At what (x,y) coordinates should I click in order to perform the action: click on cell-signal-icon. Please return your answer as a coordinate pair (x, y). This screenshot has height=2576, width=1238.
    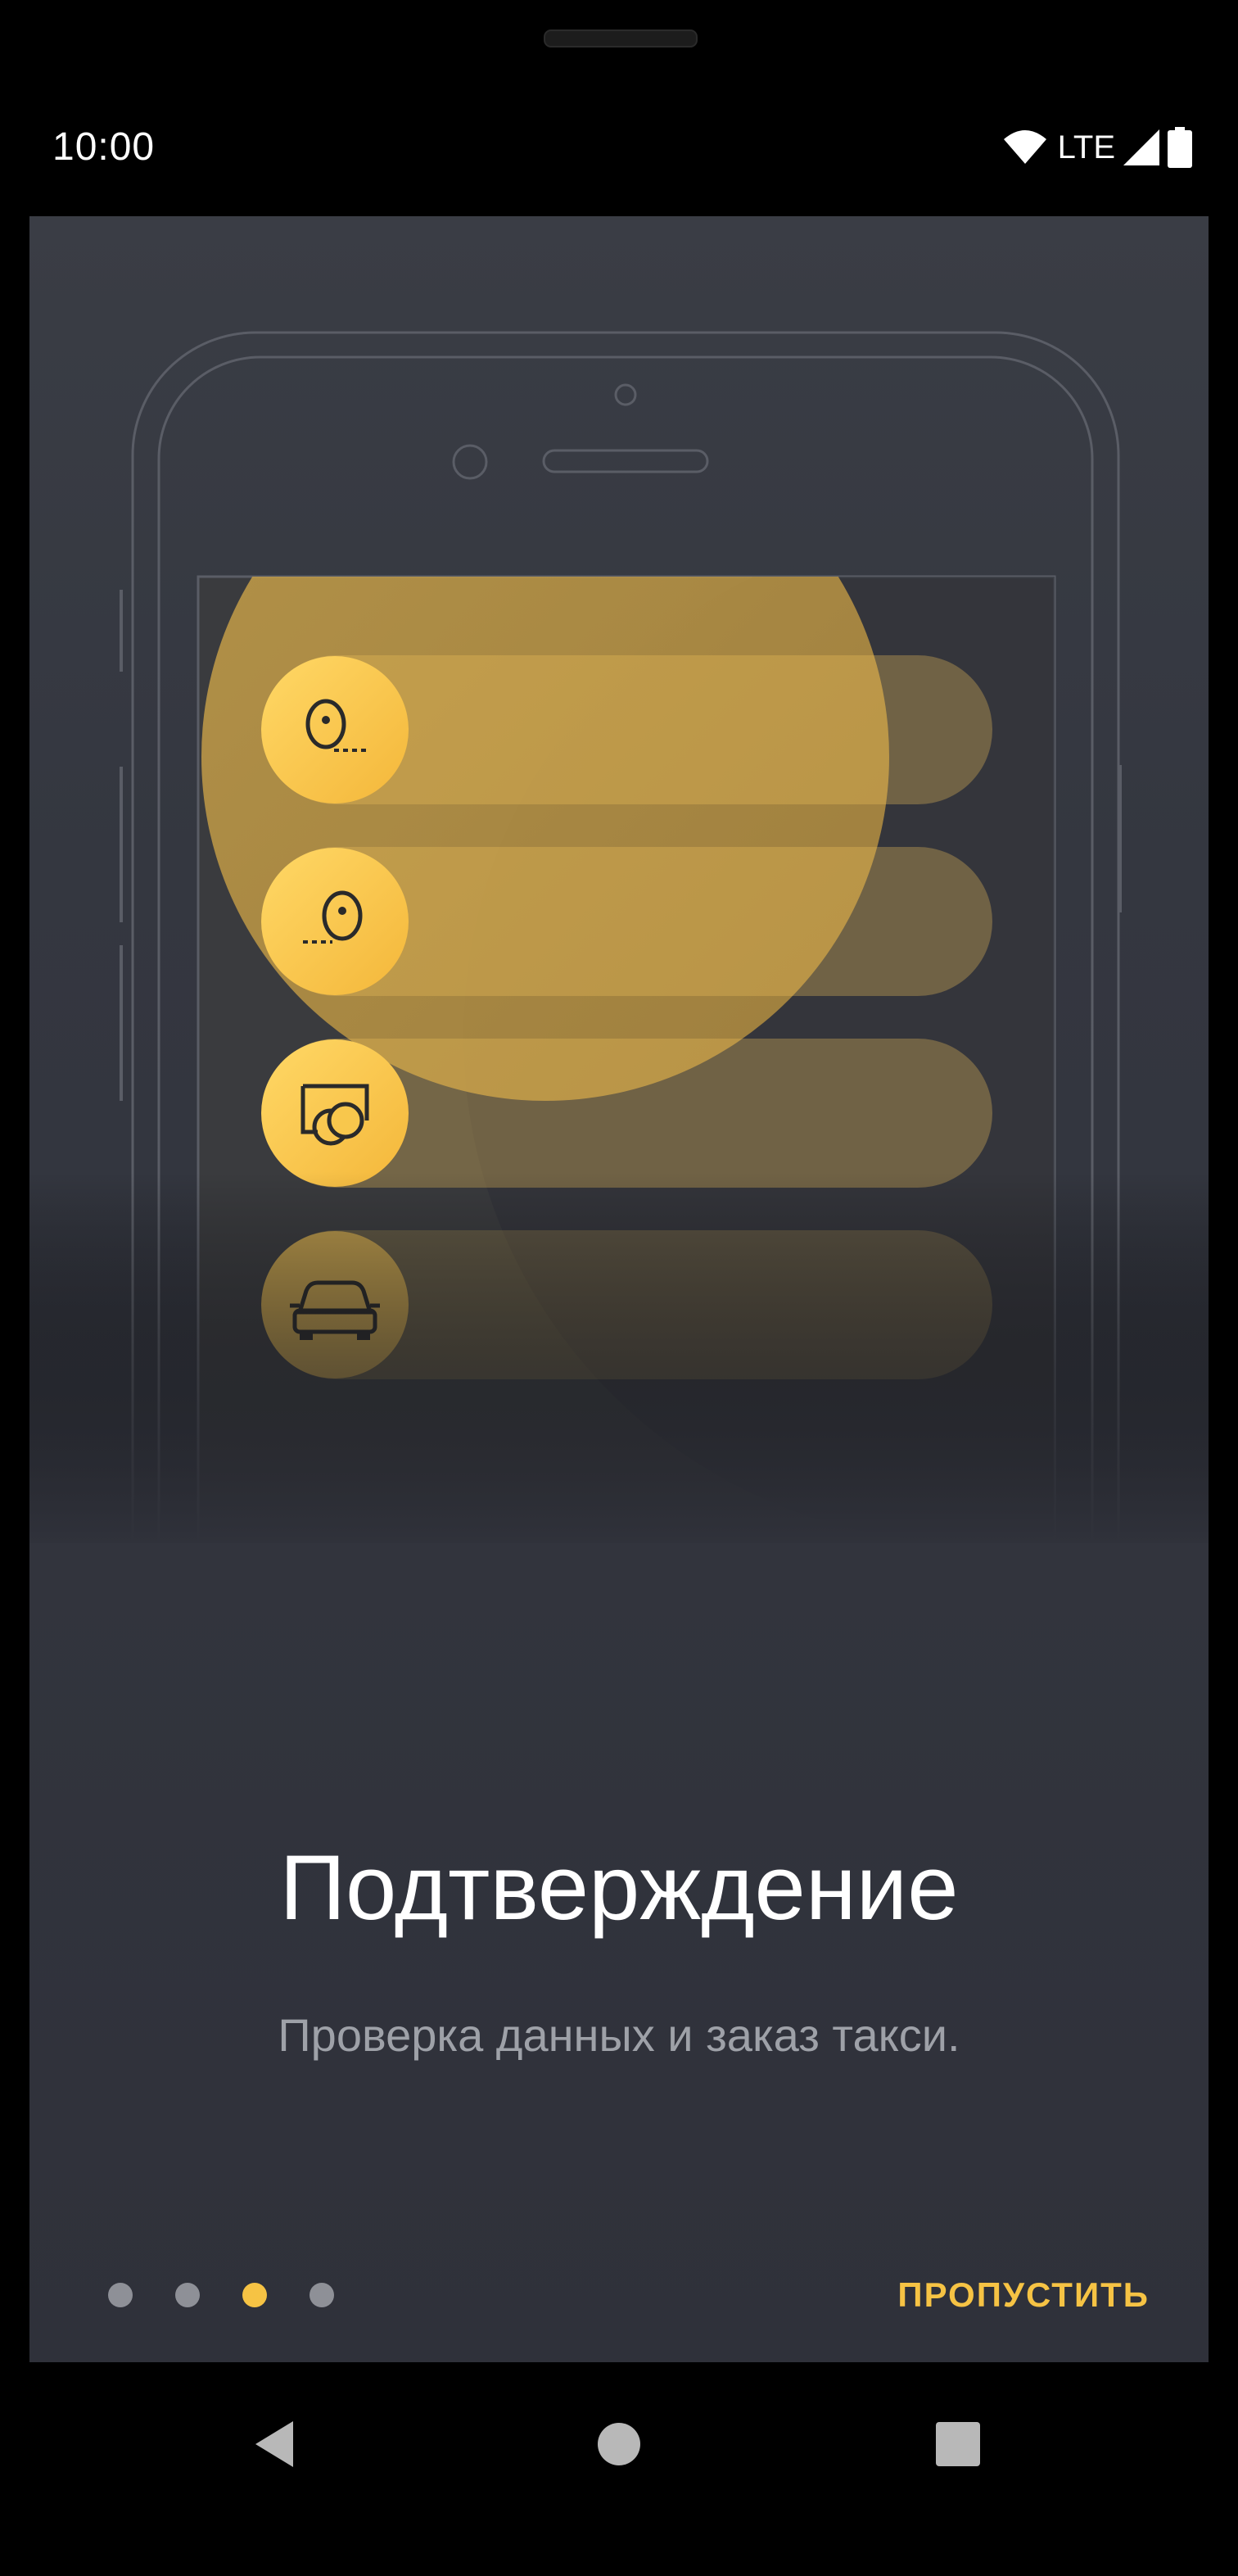
    Looking at the image, I should click on (1141, 147).